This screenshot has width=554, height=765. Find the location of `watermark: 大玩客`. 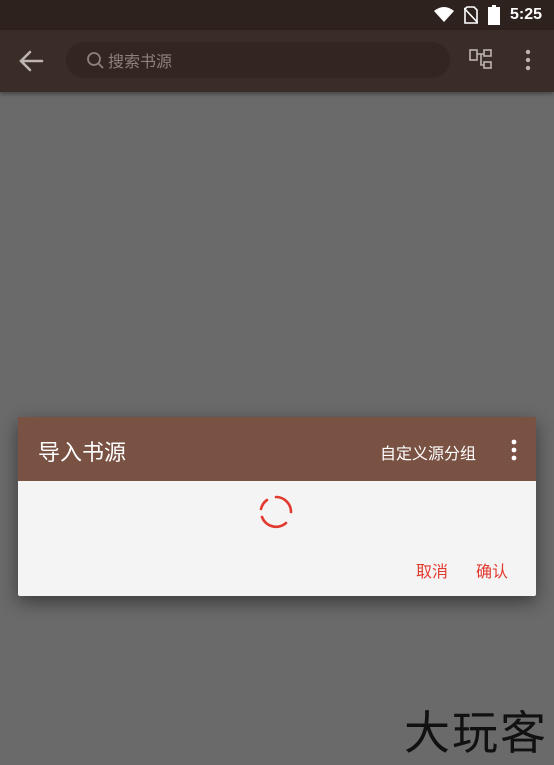

watermark: 大玩客 is located at coordinates (476, 733).